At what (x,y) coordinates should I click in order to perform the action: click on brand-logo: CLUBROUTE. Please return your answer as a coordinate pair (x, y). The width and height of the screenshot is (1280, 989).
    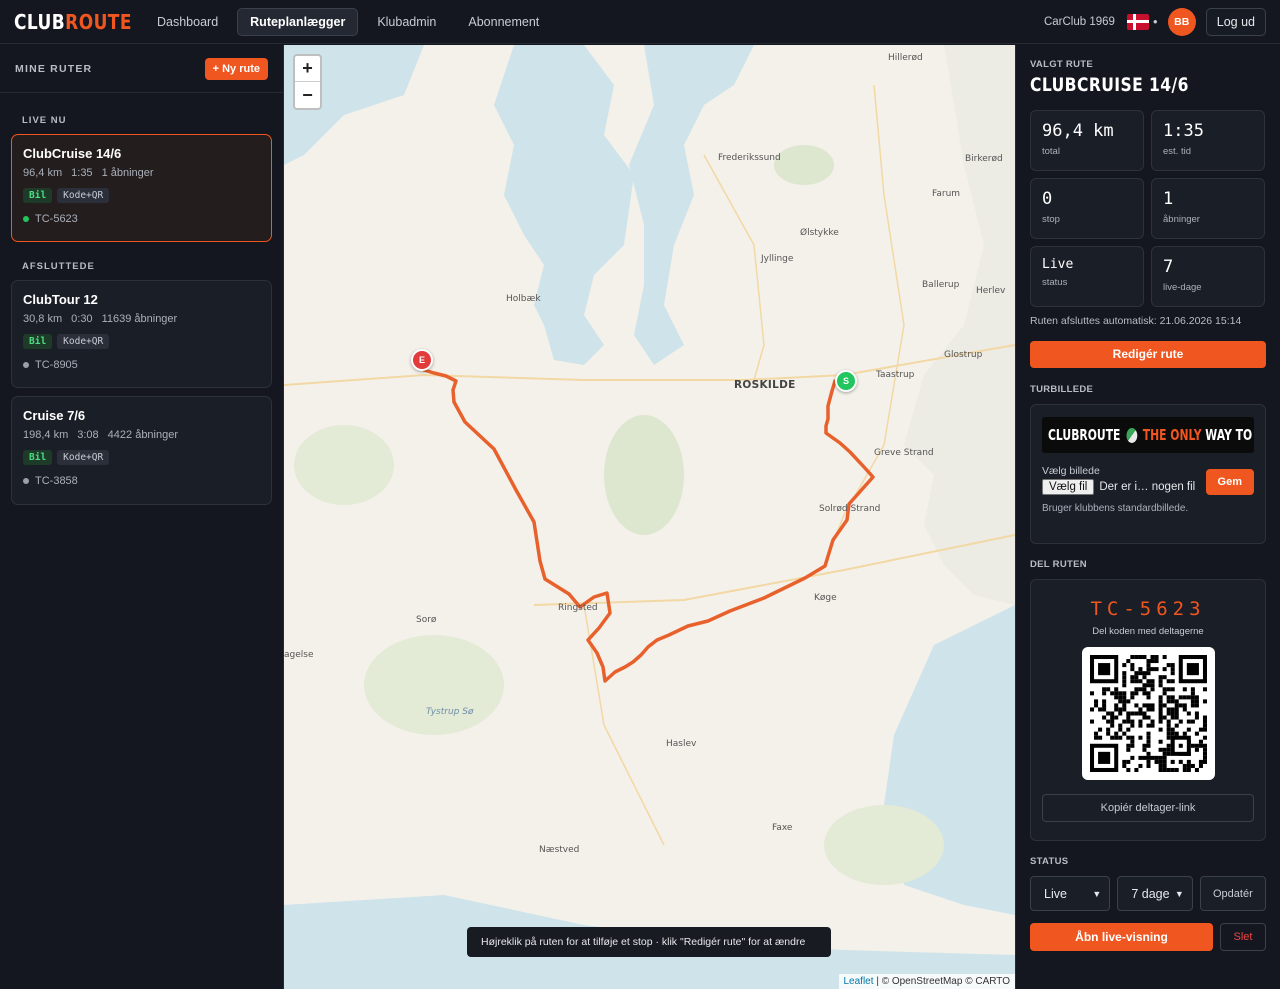
    Looking at the image, I should click on (72, 22).